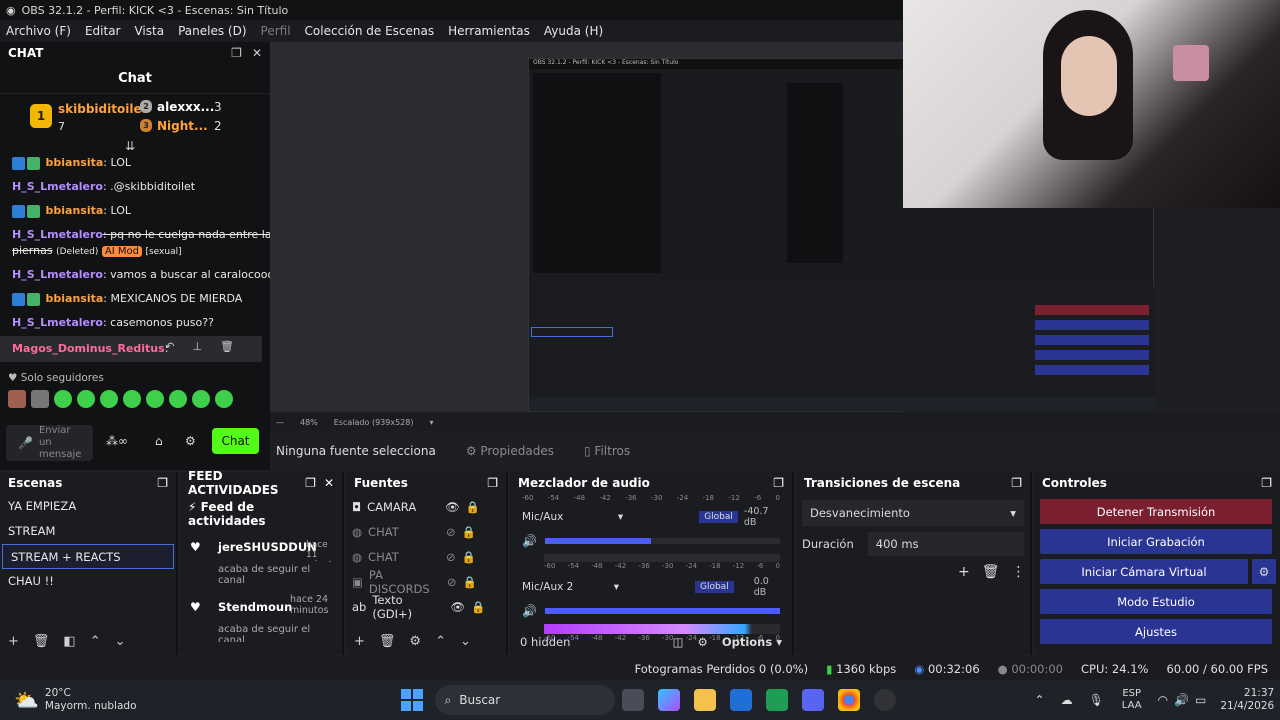  I want to click on obs-taskbar-icon, so click(884, 700).